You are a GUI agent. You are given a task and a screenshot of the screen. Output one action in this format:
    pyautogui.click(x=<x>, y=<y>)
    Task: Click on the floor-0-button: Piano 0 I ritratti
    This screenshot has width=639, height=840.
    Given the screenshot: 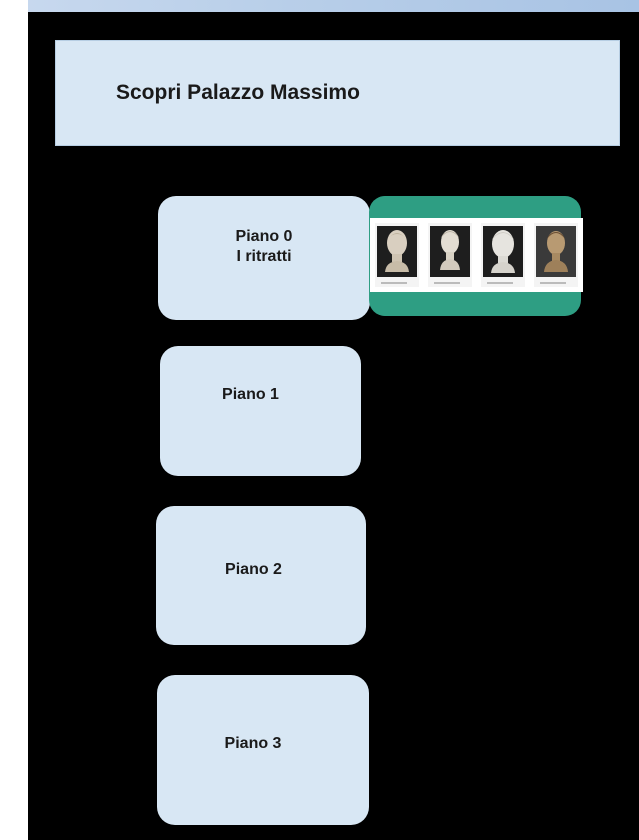 What is the action you would take?
    pyautogui.click(x=264, y=258)
    